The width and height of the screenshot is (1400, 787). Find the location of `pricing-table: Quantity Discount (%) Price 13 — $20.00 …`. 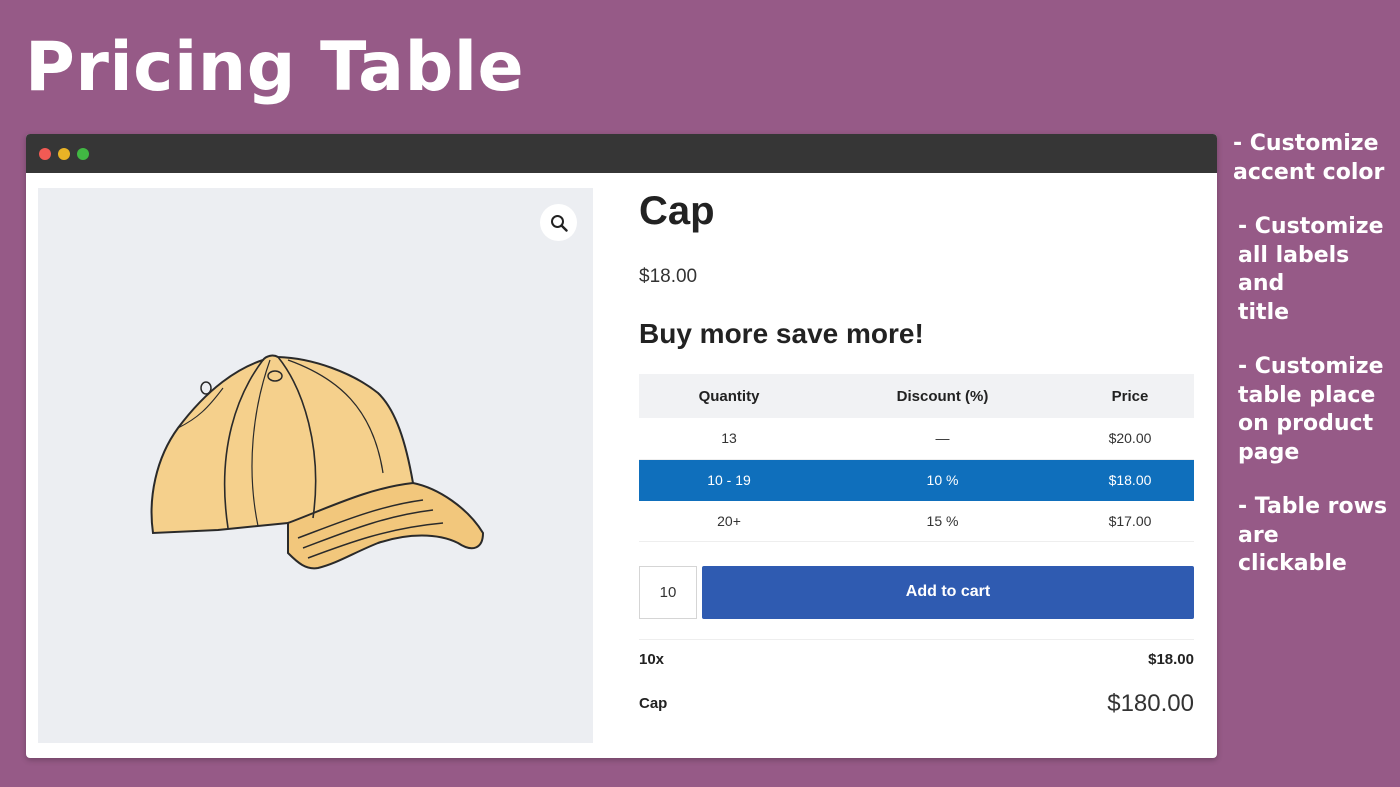

pricing-table: Quantity Discount (%) Price 13 — $20.00 … is located at coordinates (916, 458).